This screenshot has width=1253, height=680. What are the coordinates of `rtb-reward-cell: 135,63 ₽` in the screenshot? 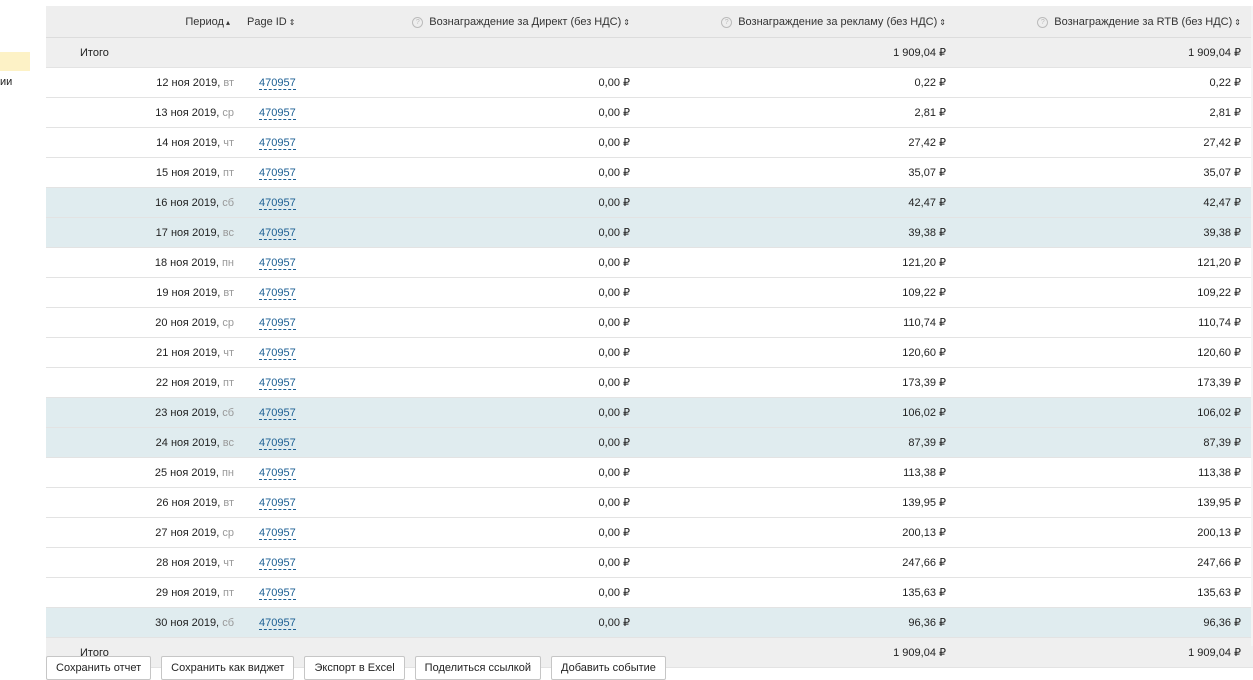 It's located at (1103, 592).